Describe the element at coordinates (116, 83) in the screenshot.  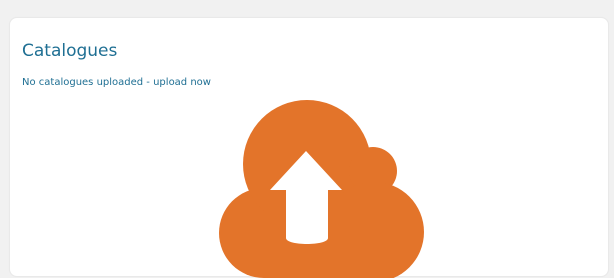
I see `upload-now-link: No catalogues uploaded - upload now` at that location.